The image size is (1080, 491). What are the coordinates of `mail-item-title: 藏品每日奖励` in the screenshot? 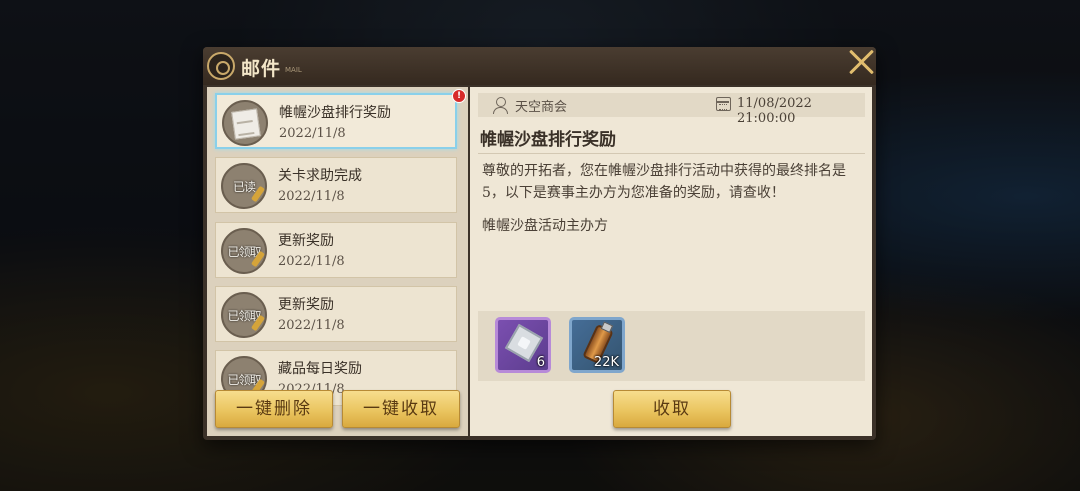 It's located at (320, 369).